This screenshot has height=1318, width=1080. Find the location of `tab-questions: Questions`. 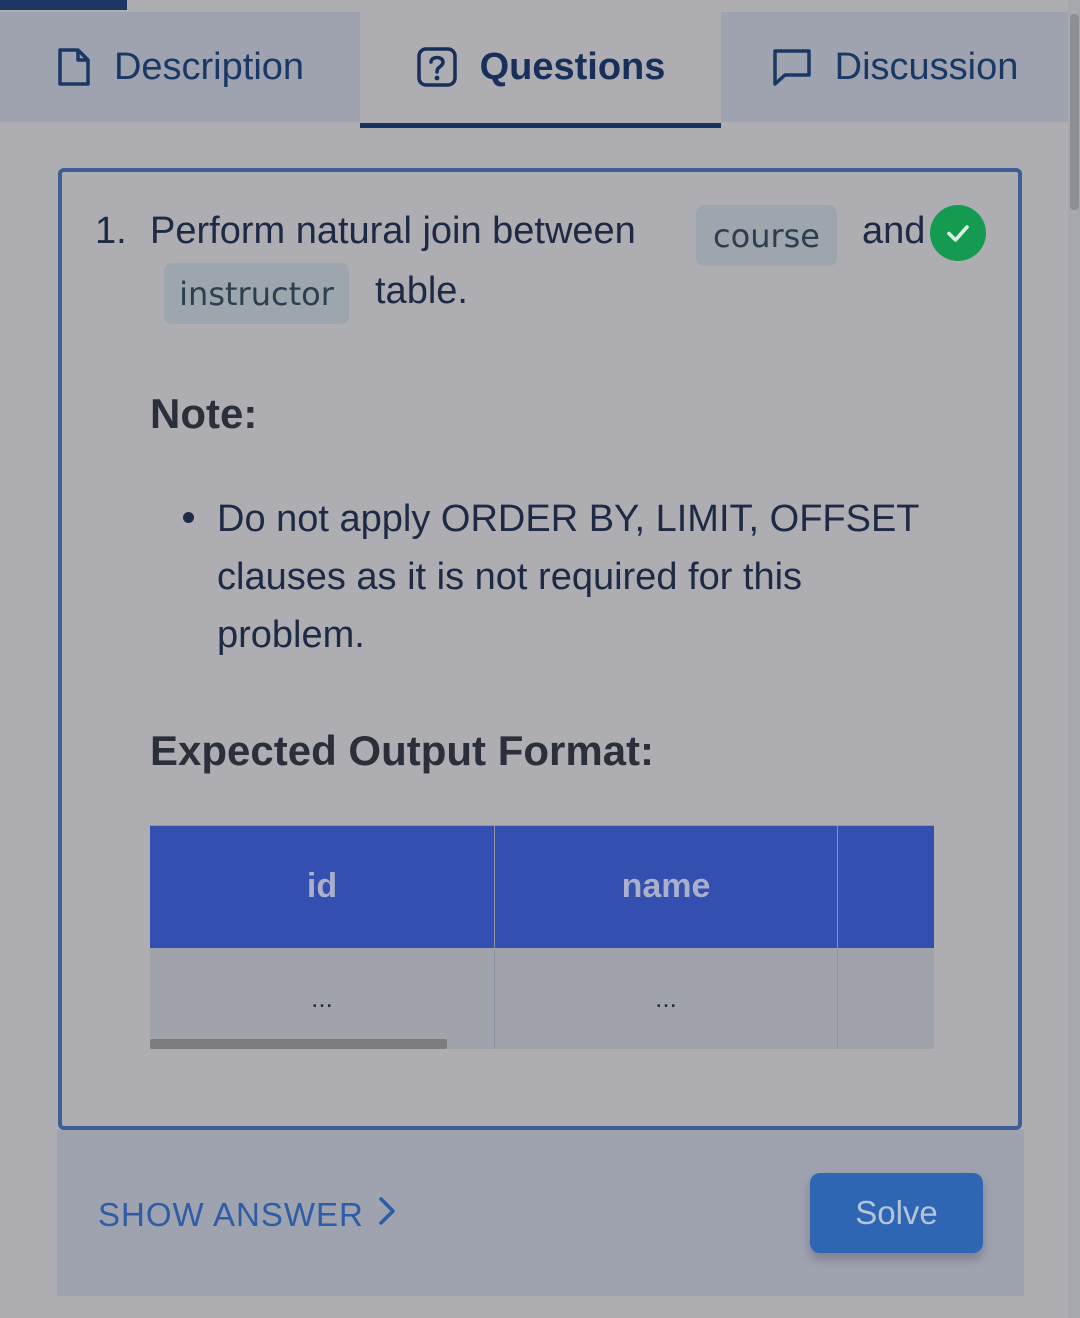

tab-questions: Questions is located at coordinates (540, 70).